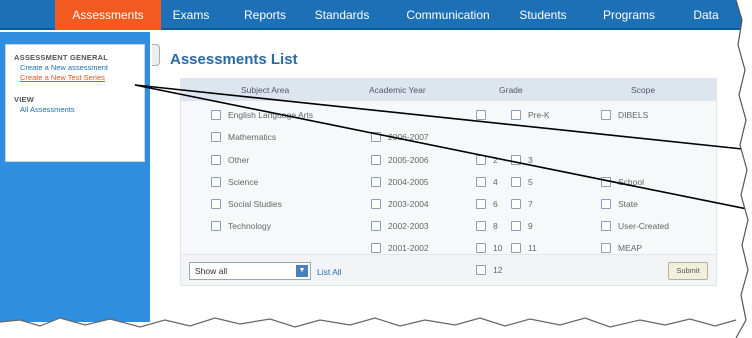 The image size is (752, 338). Describe the element at coordinates (621, 248) in the screenshot. I see `scope-option: MEAP` at that location.